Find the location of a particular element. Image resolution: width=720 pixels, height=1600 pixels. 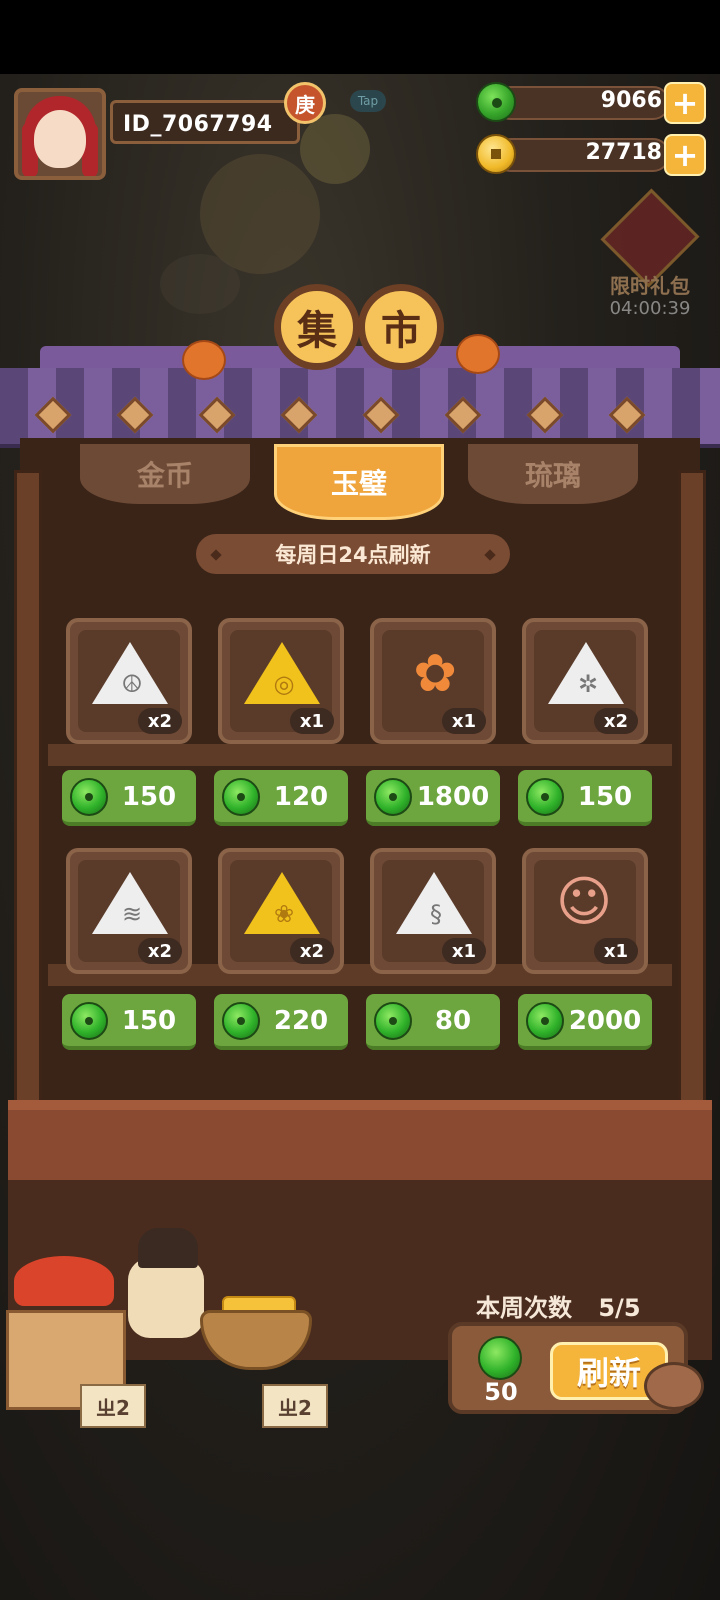

weekly-label: 本周次数 is located at coordinates (524, 1308).